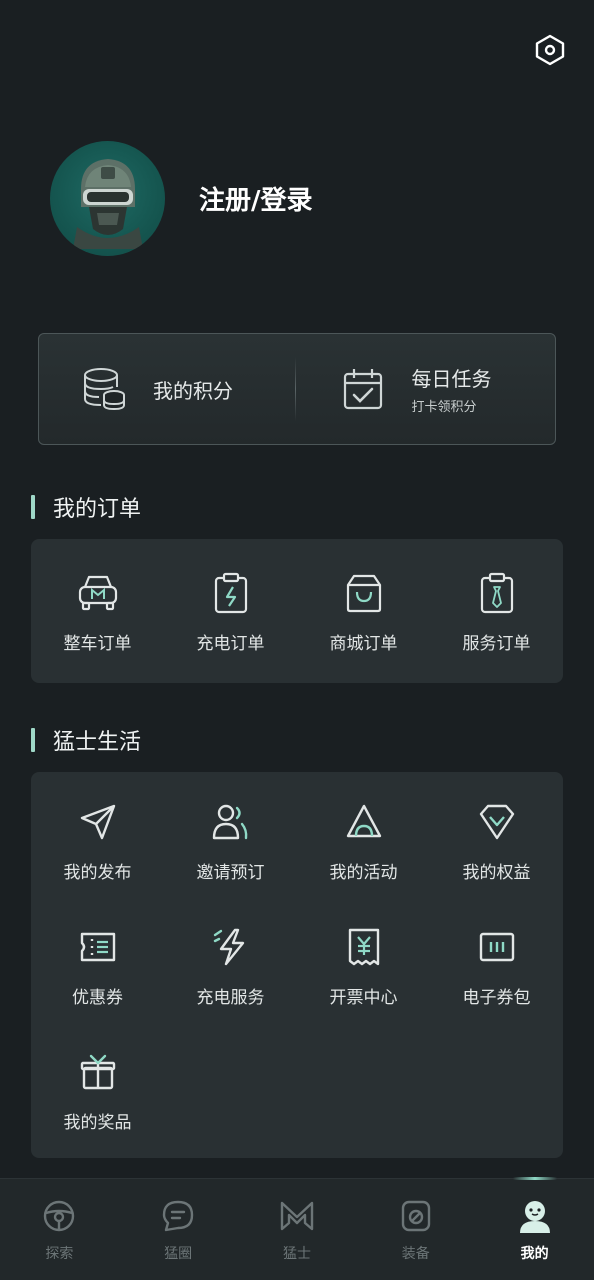 The image size is (594, 1280). I want to click on life-title-text: 猛士生活, so click(97, 742).